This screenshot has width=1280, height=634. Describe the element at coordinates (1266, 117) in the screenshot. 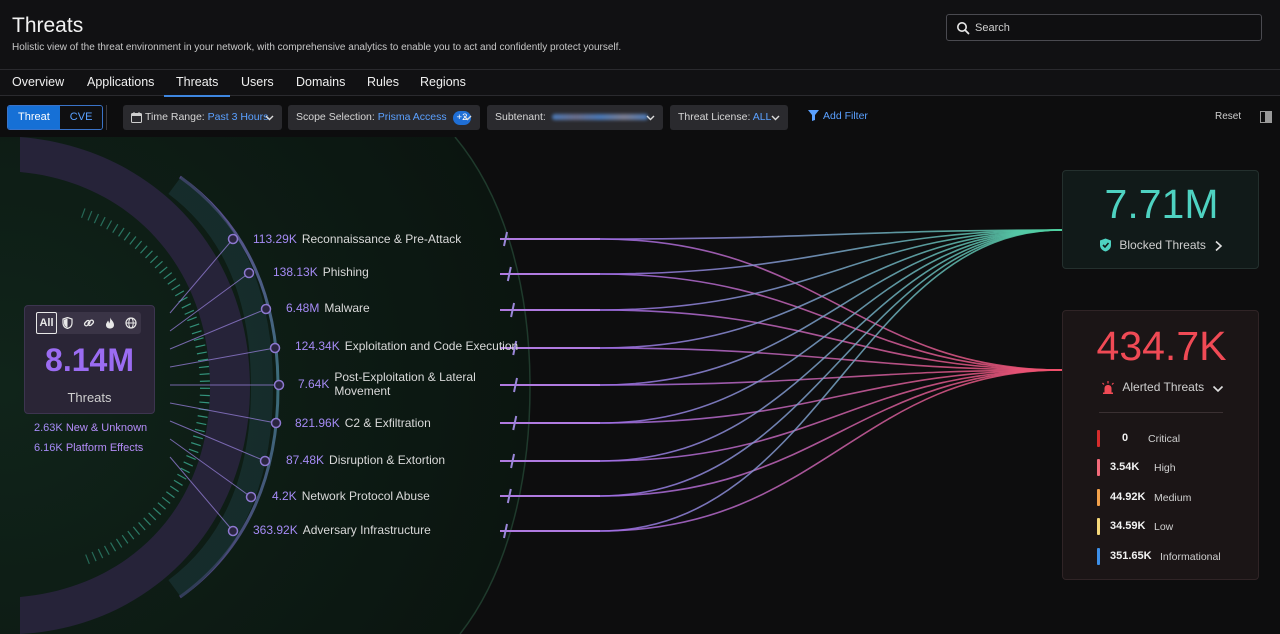

I see `side-panel-icon` at that location.